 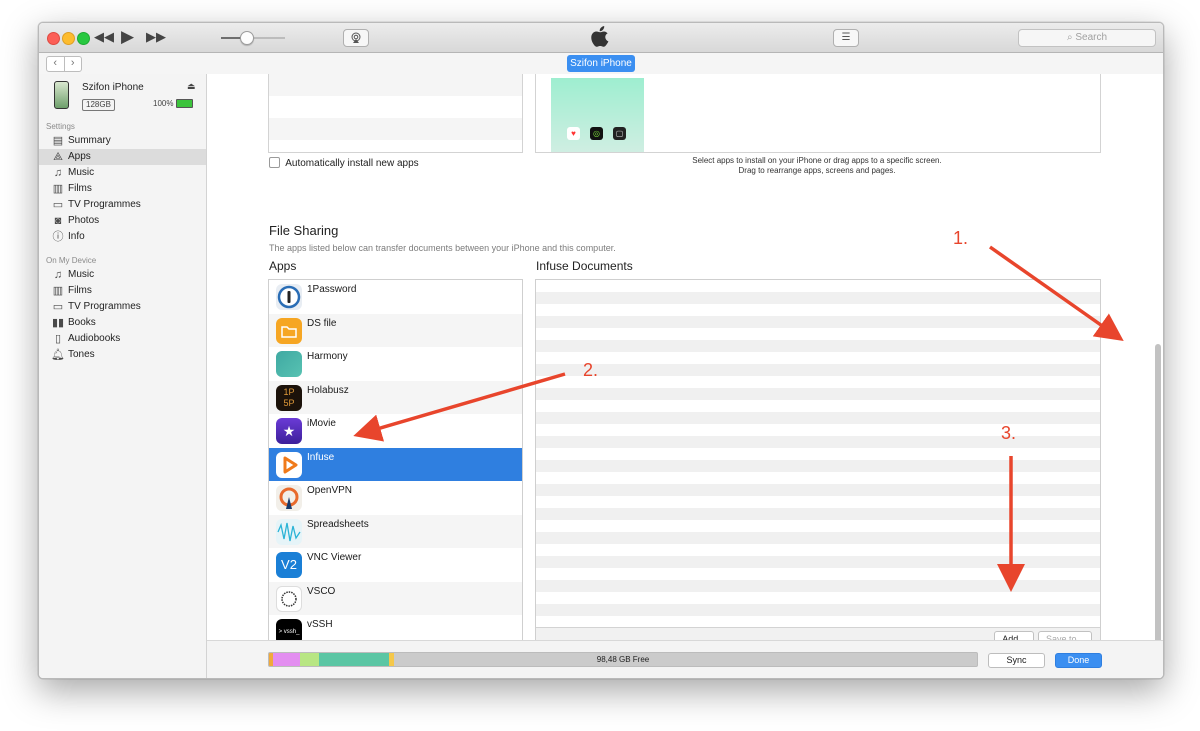 I want to click on sync-button: Sync, so click(x=1016, y=660).